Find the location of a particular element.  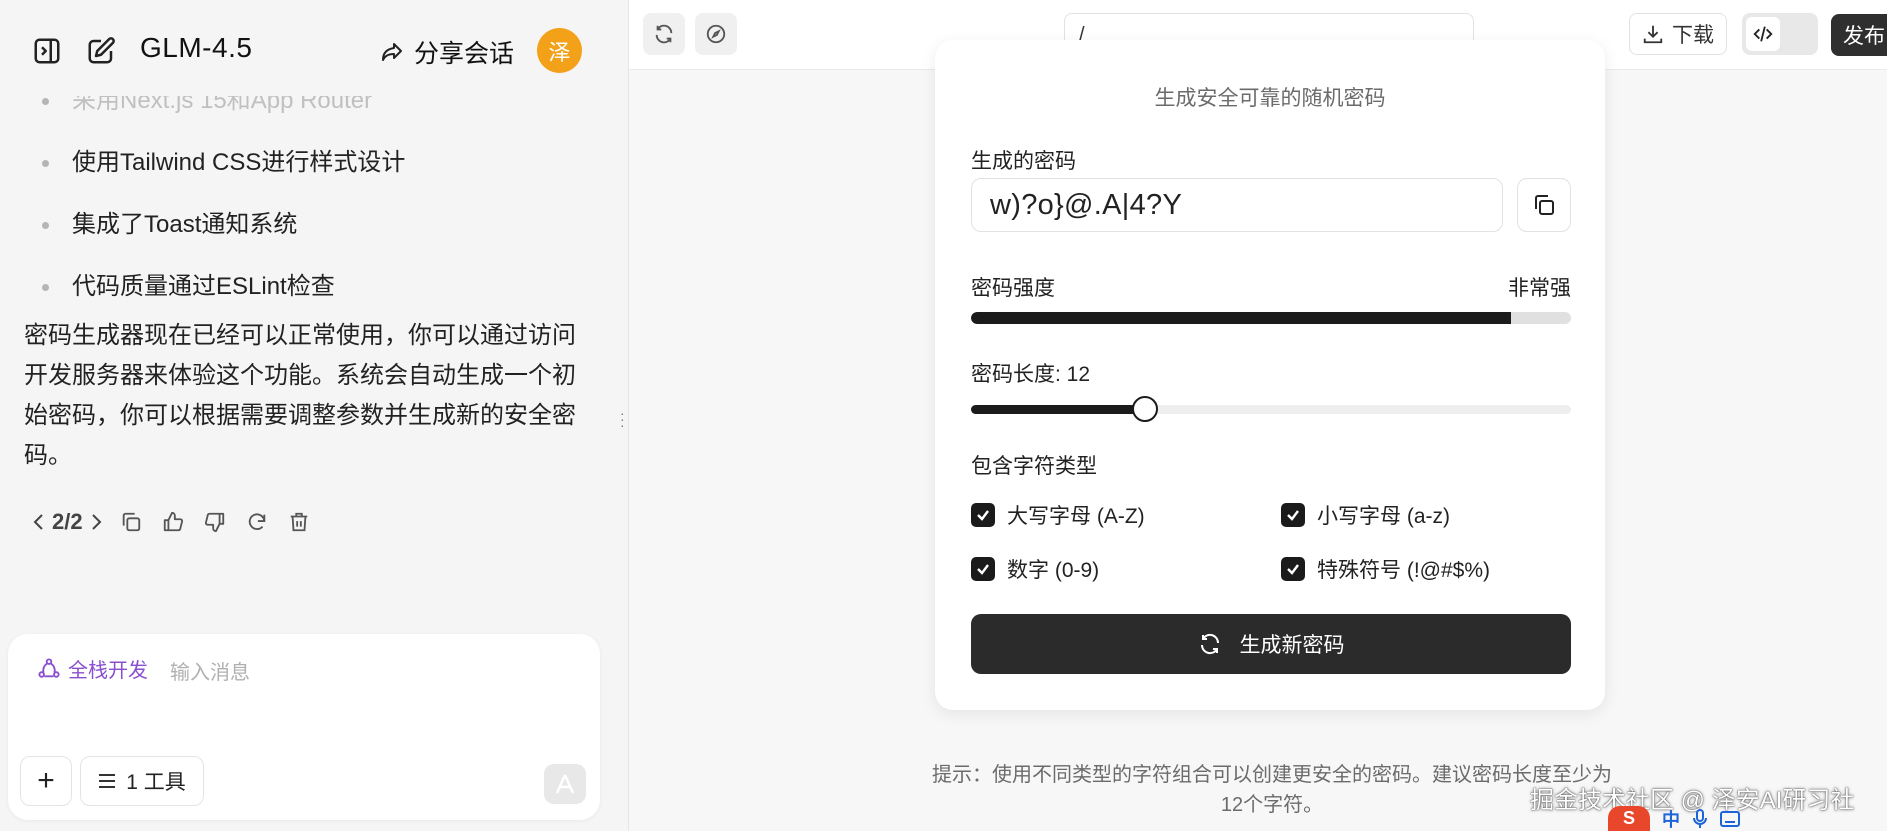

symbols-label: 特殊符号 (!@#$%) is located at coordinates (1404, 570).